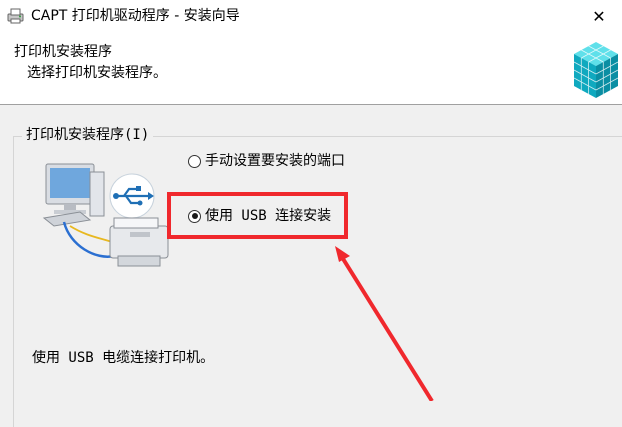  What do you see at coordinates (97, 73) in the screenshot?
I see `header-subtitle: 选择打印机安装程序。` at bounding box center [97, 73].